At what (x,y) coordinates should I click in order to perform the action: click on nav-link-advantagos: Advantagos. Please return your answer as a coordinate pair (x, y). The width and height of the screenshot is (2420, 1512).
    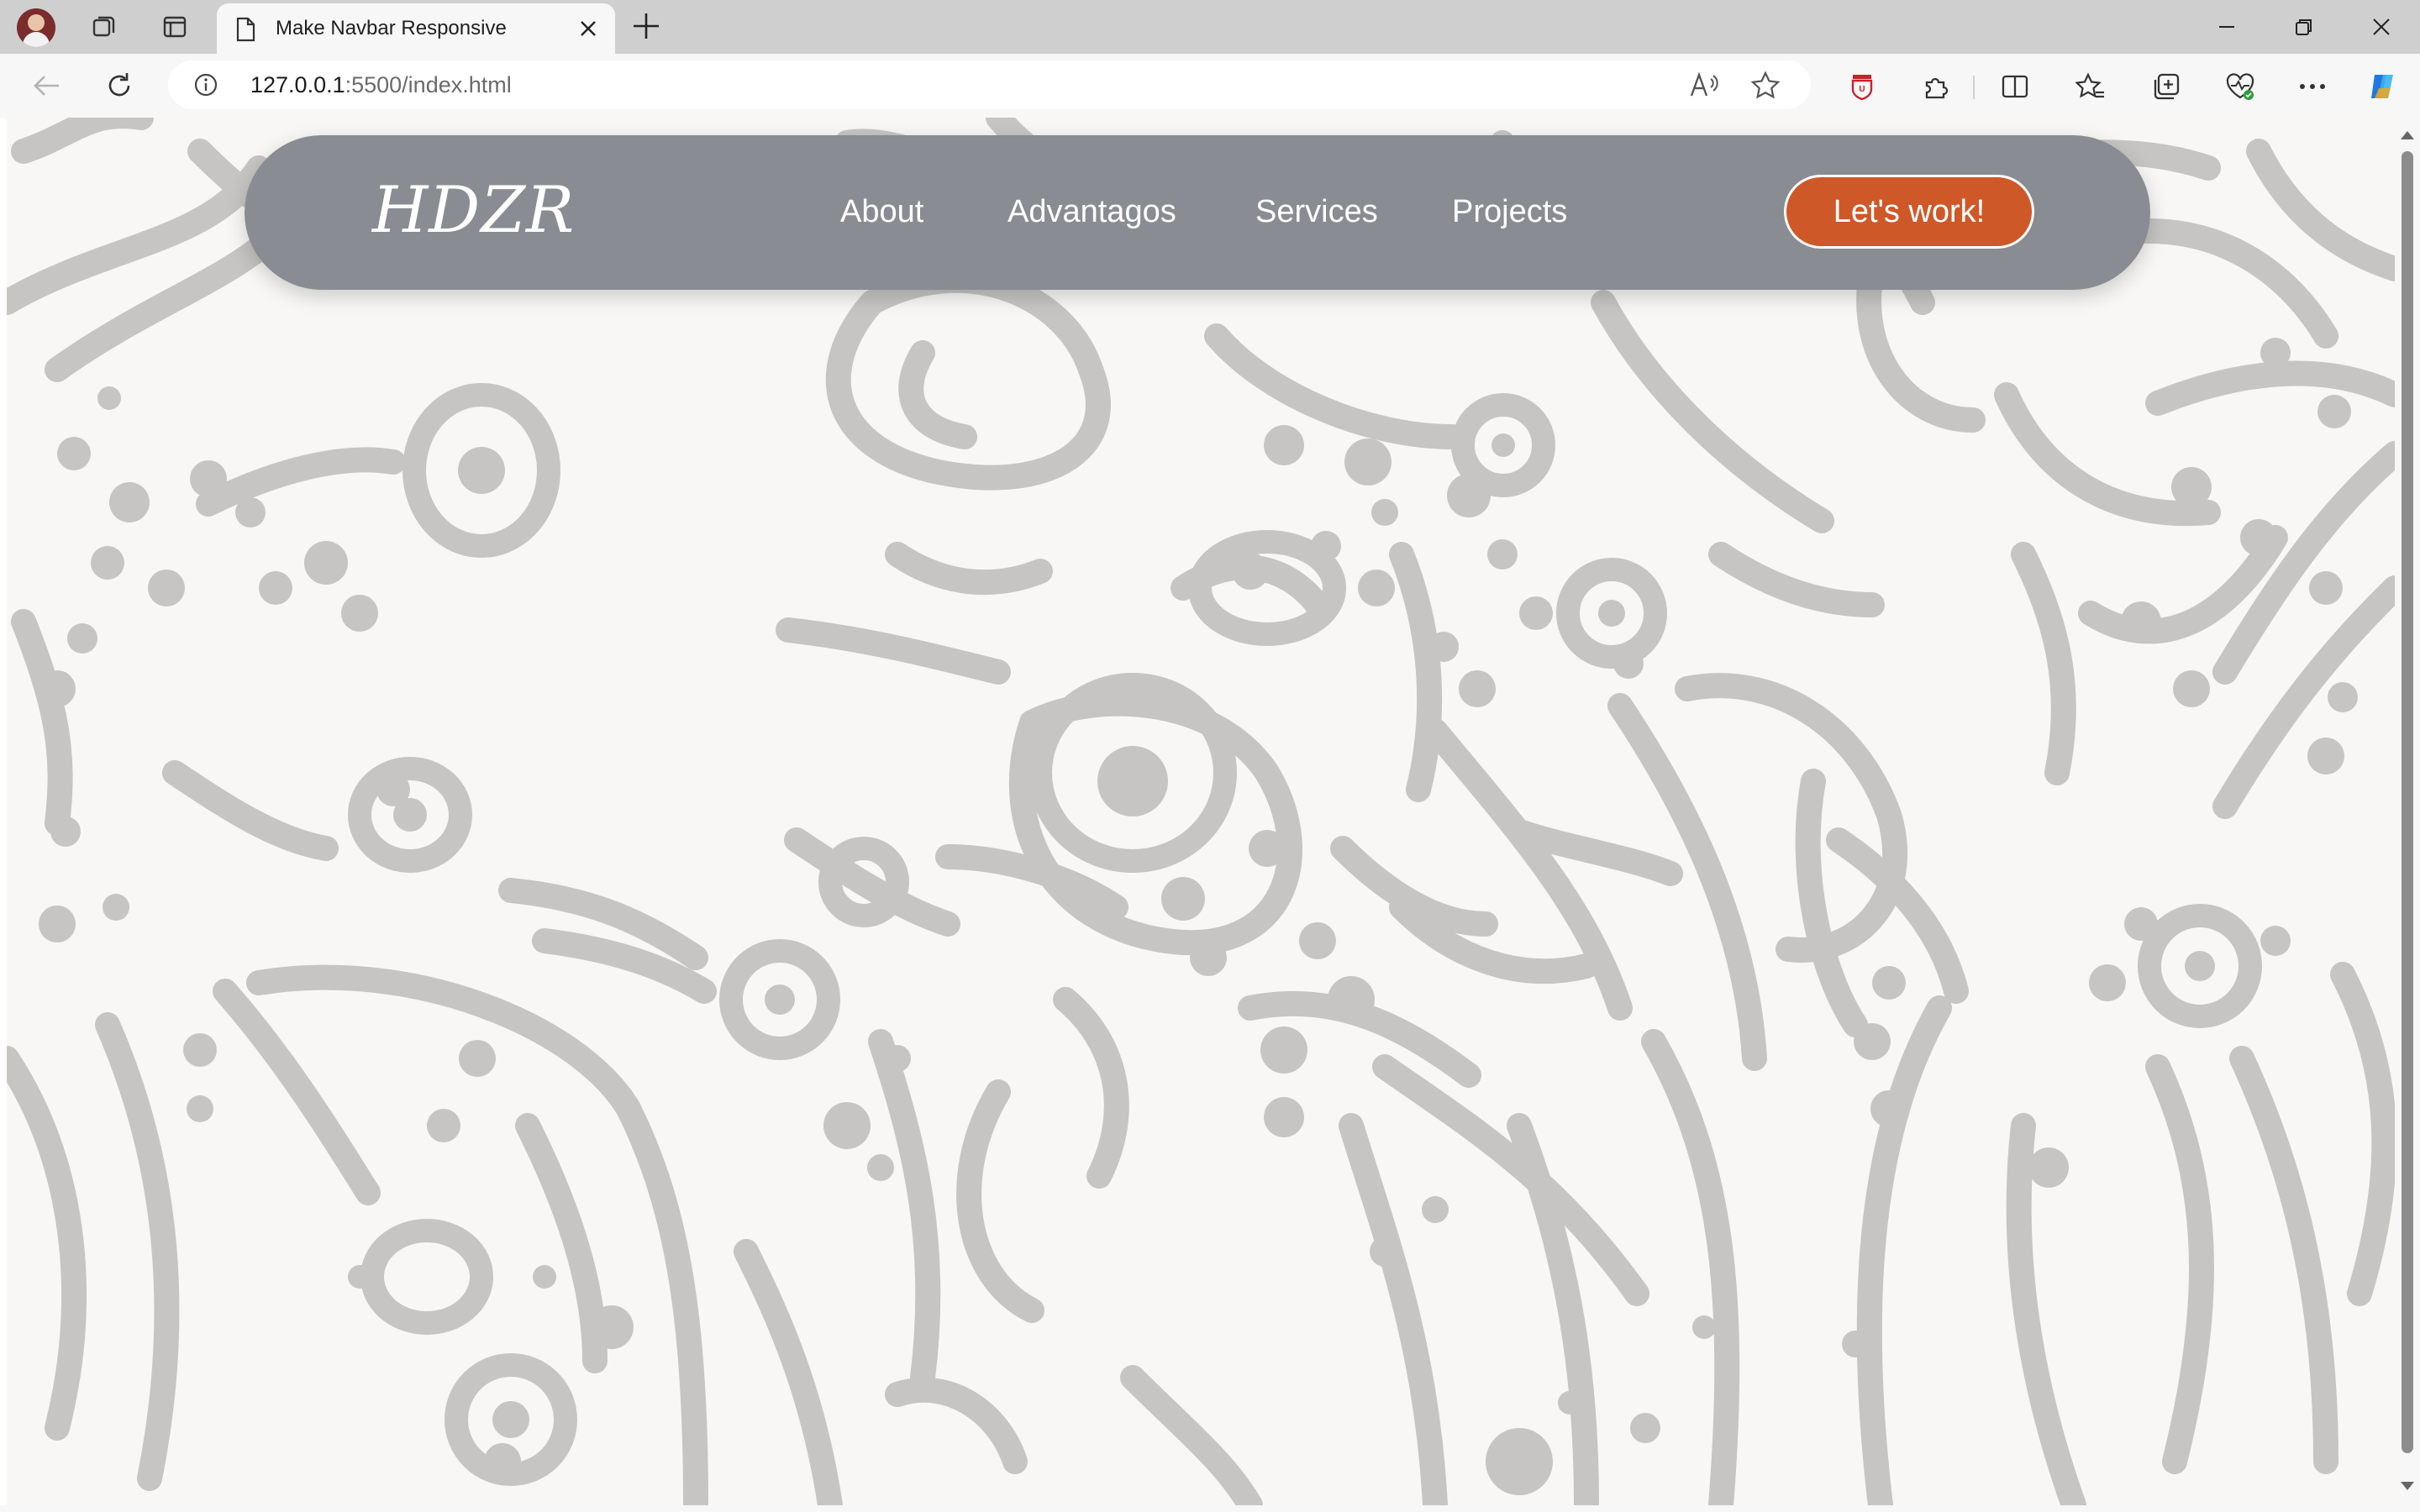
    Looking at the image, I should click on (1091, 212).